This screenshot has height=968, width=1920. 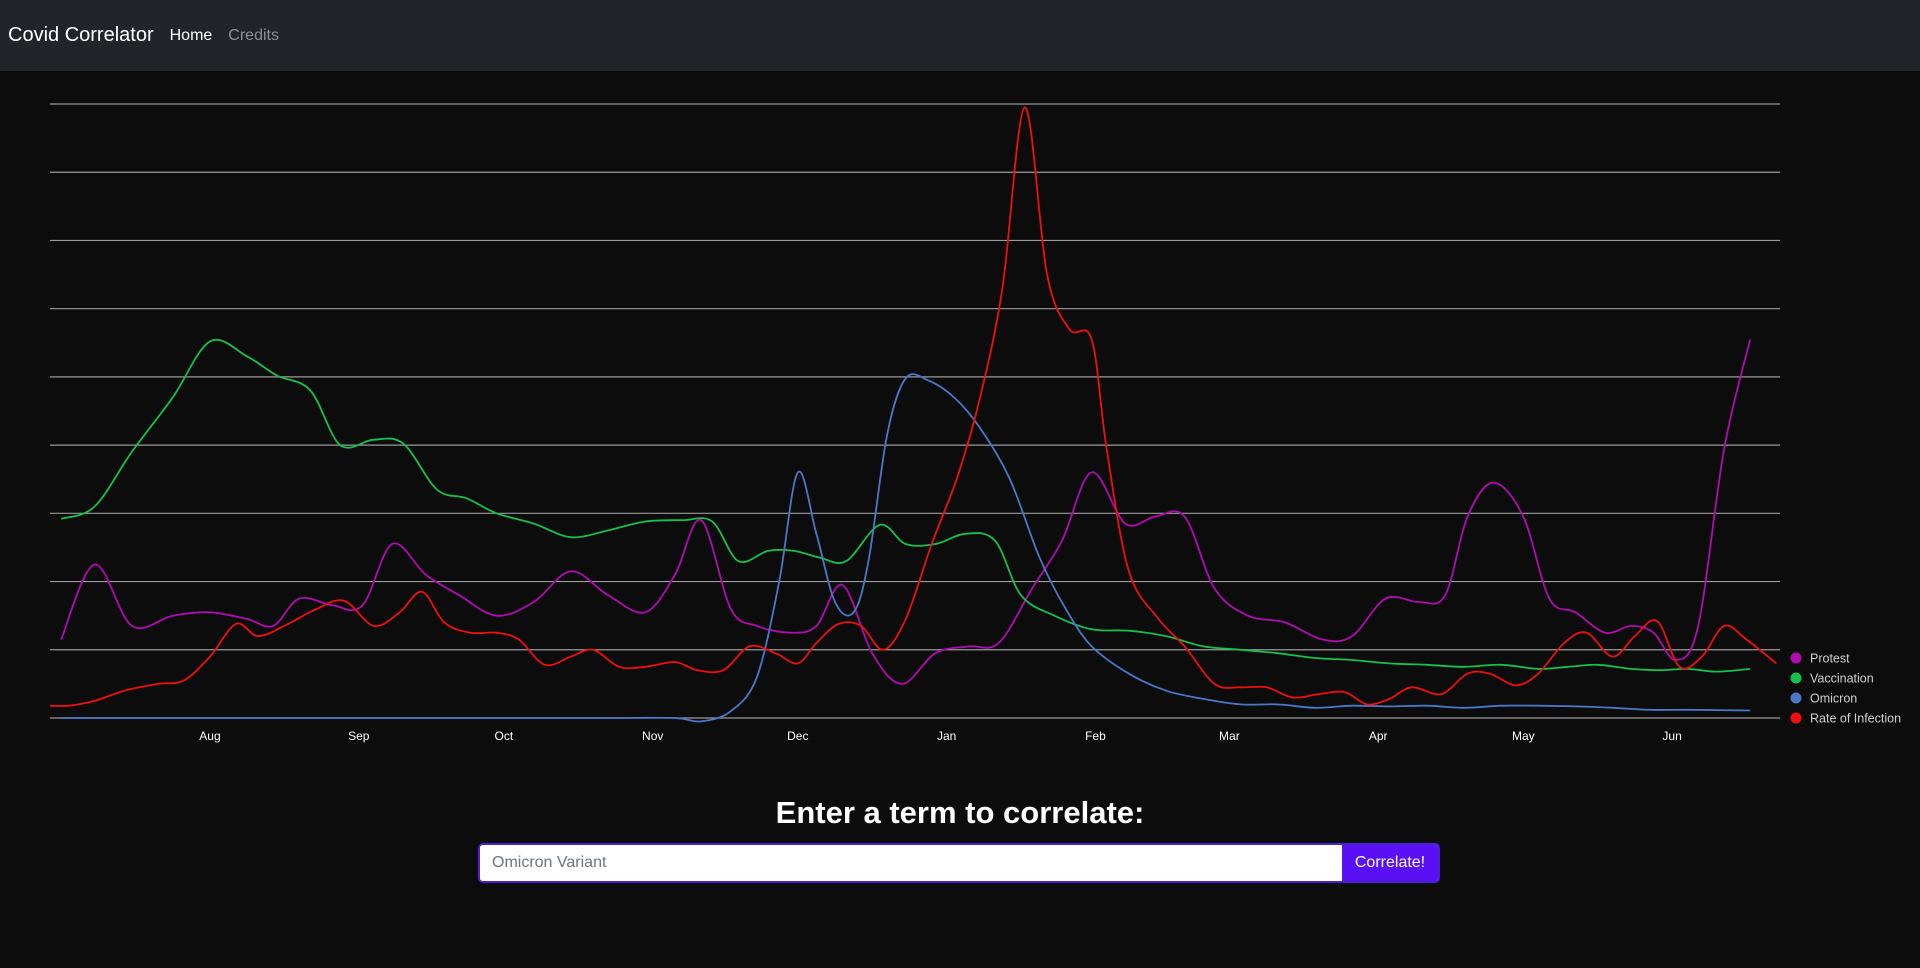 I want to click on legend-label-rate-of-infection: Rate of Infection, so click(x=1855, y=719).